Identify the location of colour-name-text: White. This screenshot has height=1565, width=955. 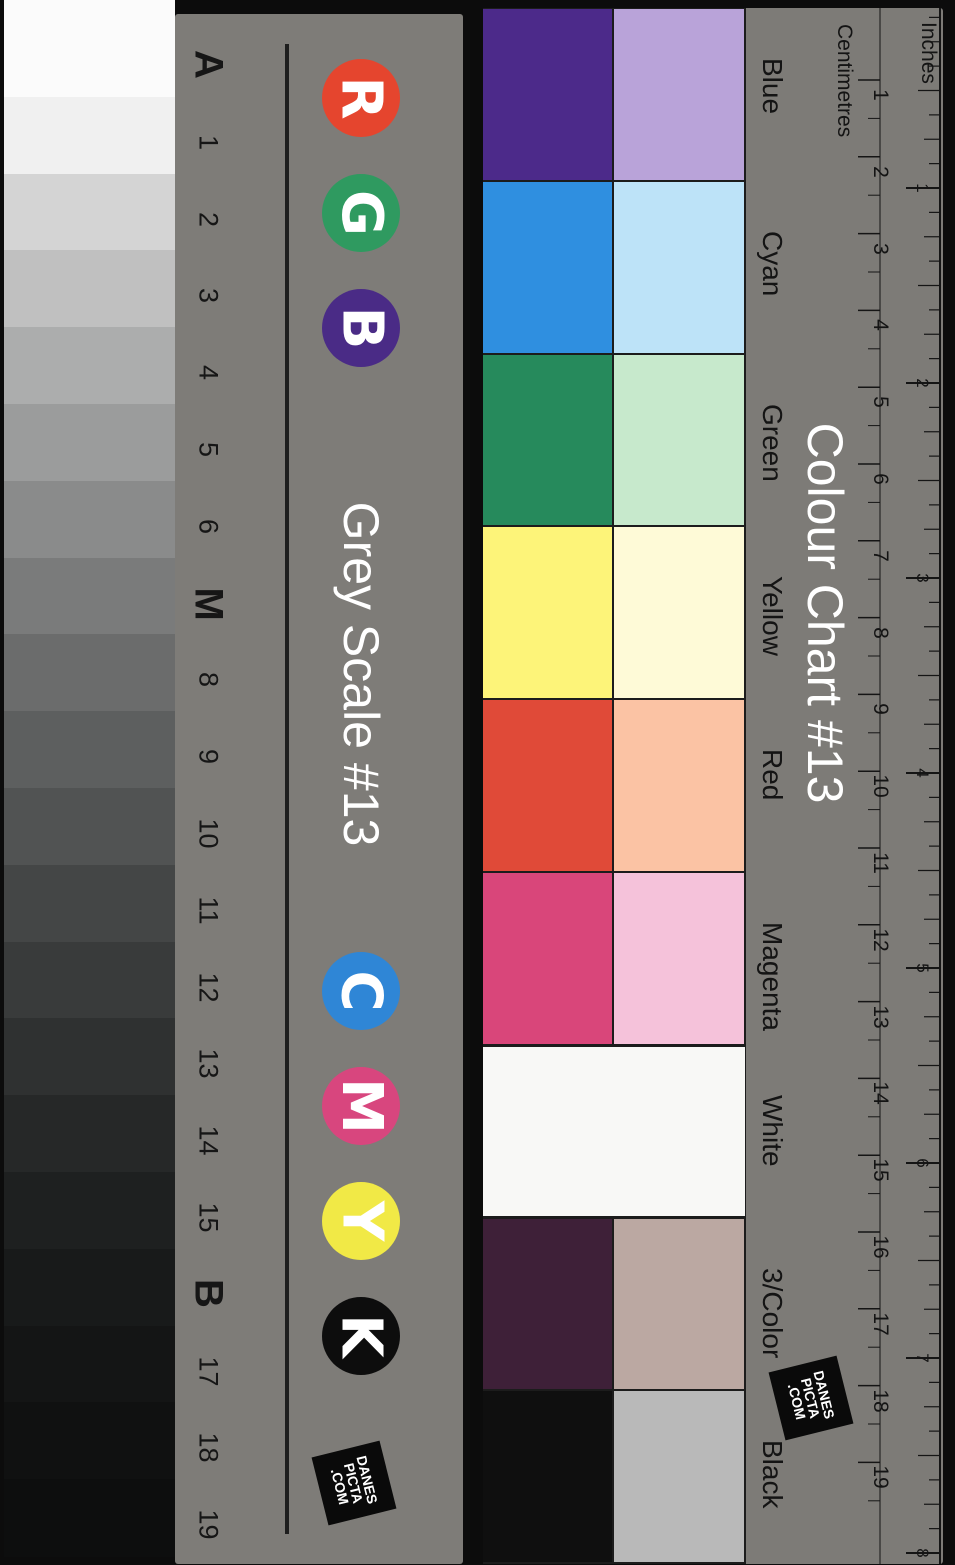
(772, 1130).